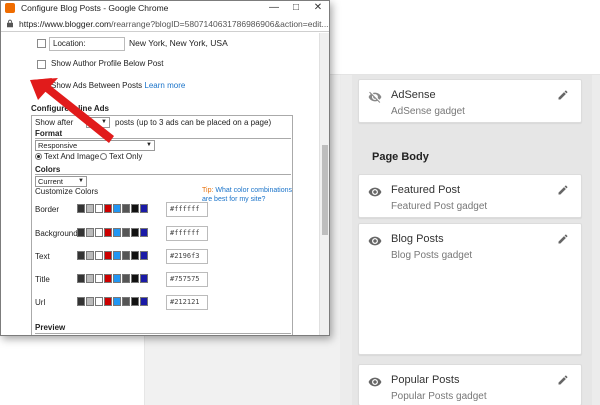 This screenshot has height=405, width=600. Describe the element at coordinates (48, 169) in the screenshot. I see `colors-heading: Colors` at that location.